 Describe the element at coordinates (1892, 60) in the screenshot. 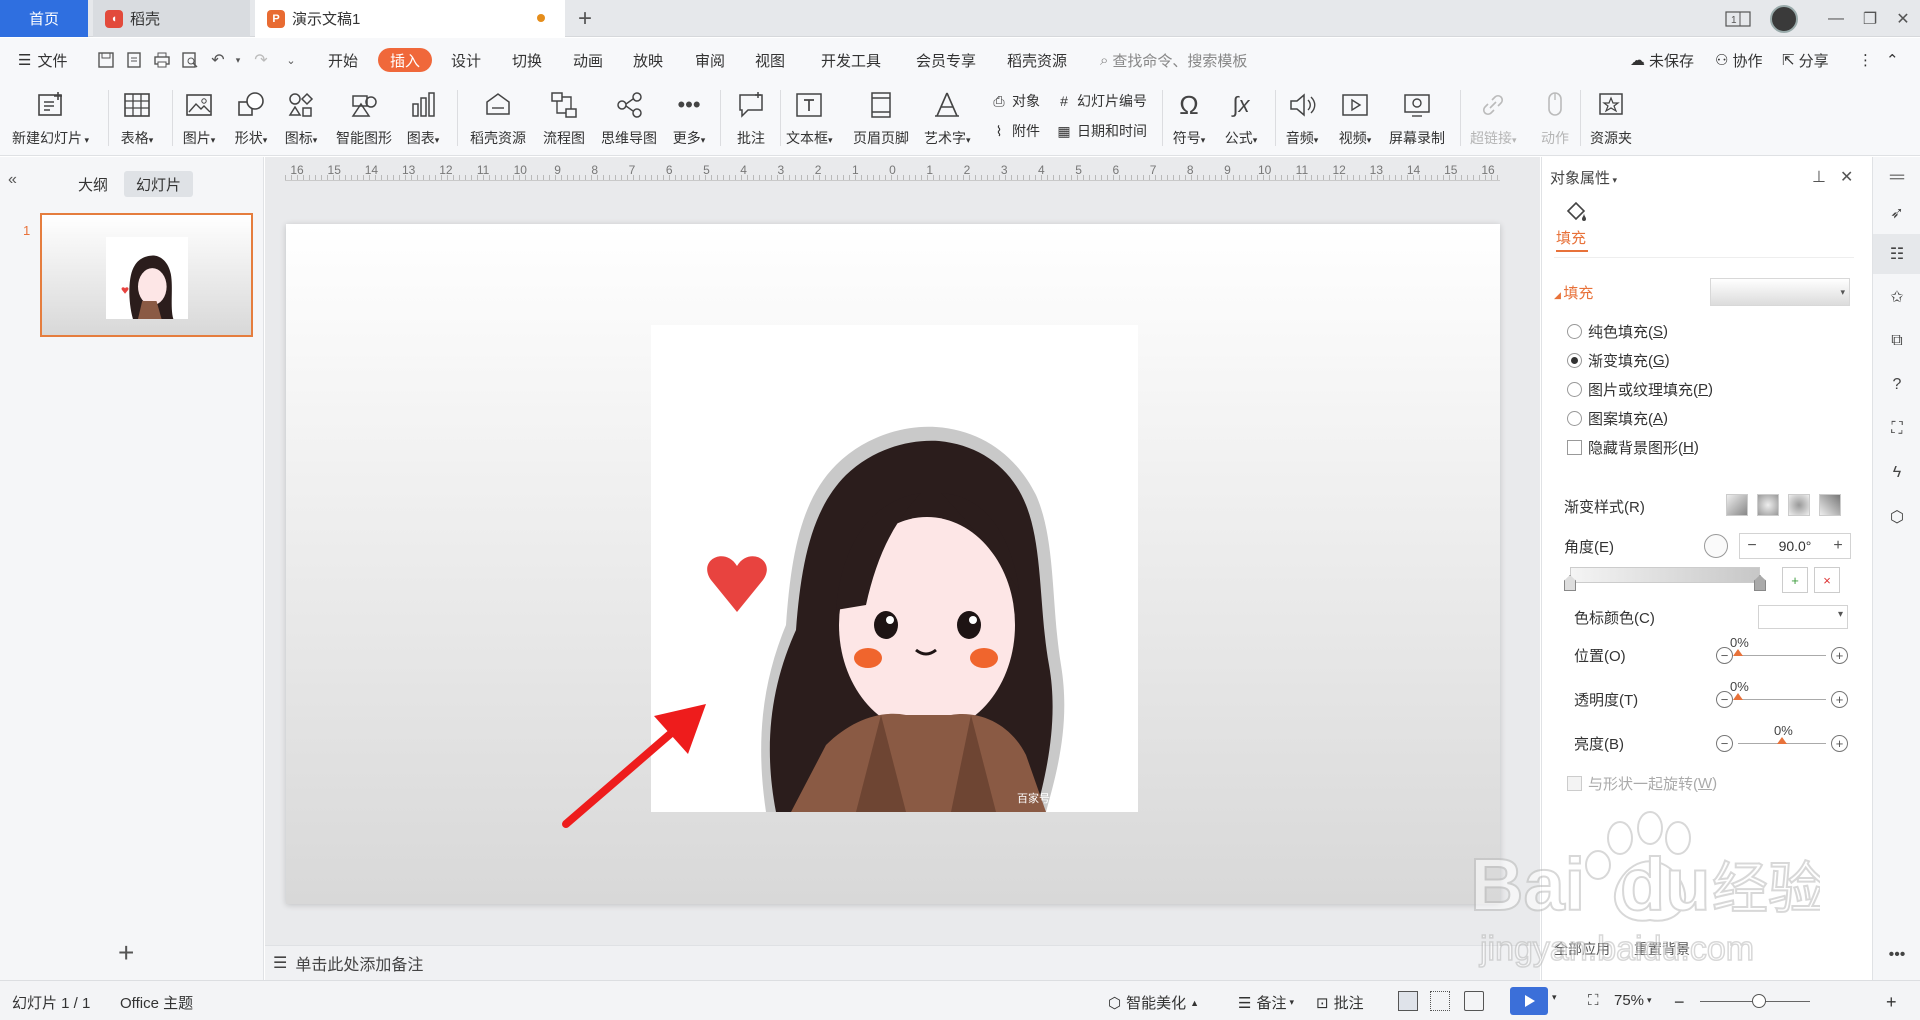

I see `collapse-ribbon-icon: ⌃` at that location.